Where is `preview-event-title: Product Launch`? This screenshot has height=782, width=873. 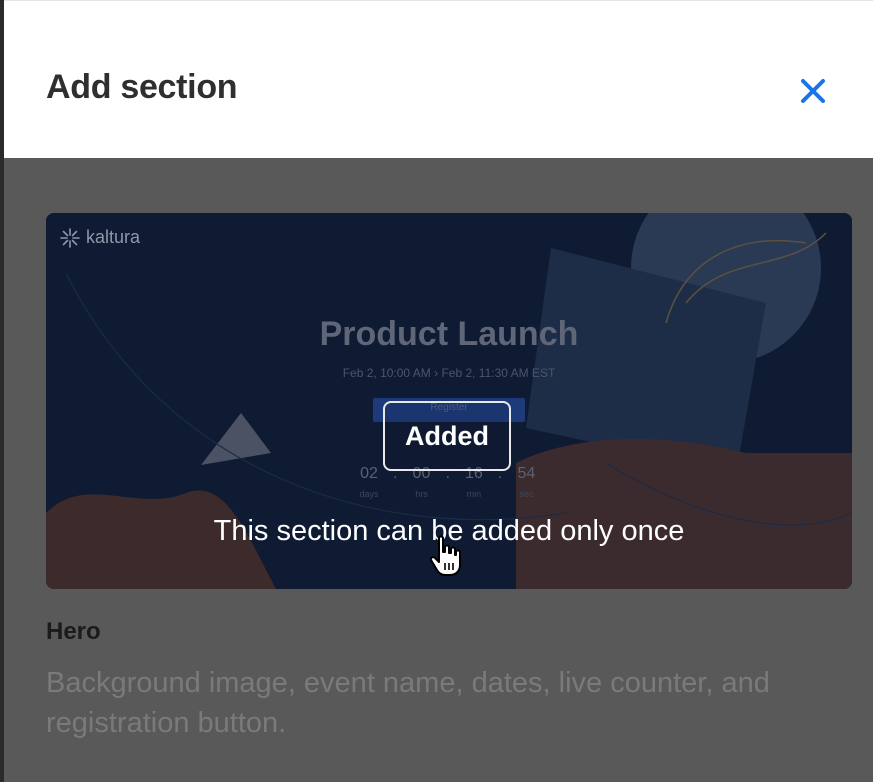
preview-event-title: Product Launch is located at coordinates (449, 334).